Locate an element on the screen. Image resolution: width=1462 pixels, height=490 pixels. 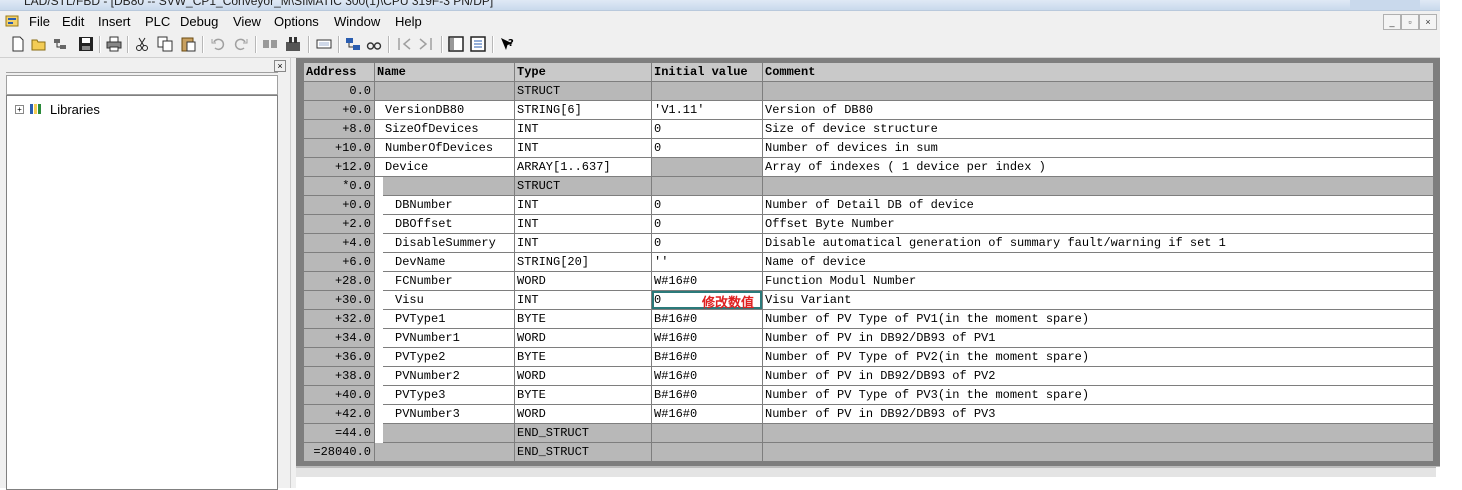
menu-window: Window is located at coordinates (357, 21).